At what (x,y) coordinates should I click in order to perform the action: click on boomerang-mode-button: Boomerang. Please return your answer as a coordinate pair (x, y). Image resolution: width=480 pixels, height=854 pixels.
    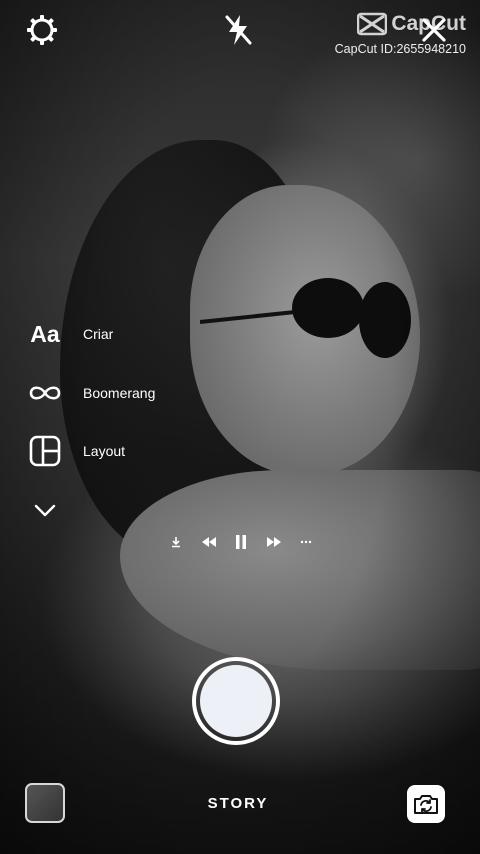
    Looking at the image, I should click on (89, 393).